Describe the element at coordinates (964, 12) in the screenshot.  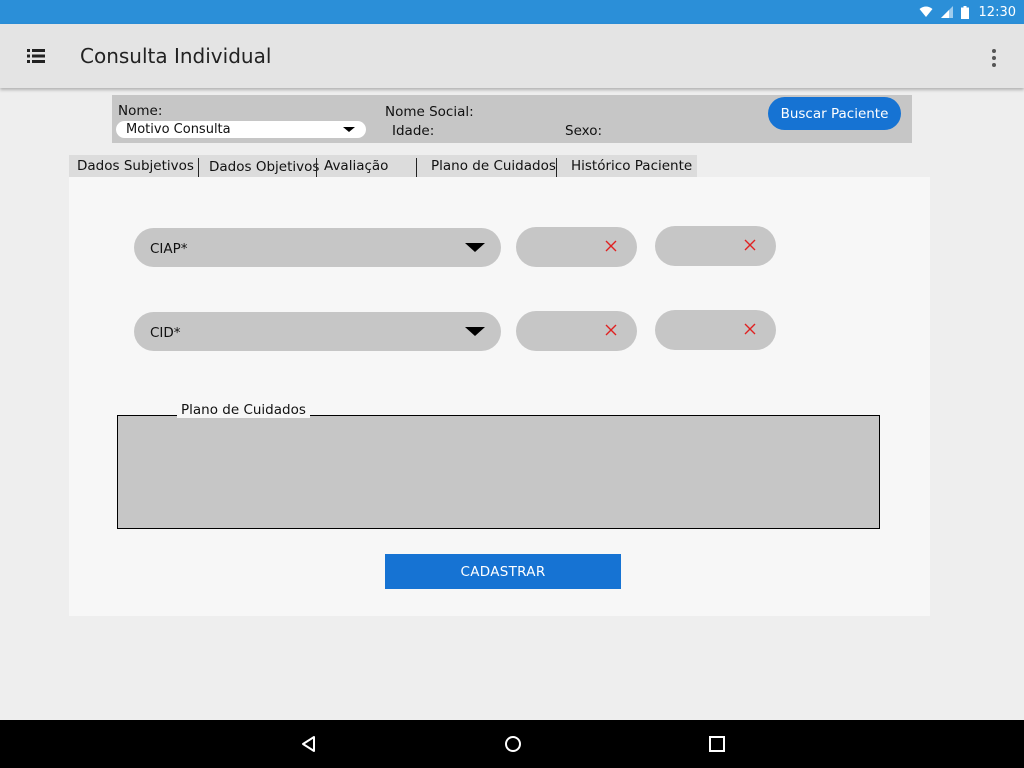
I see `battery-icon` at that location.